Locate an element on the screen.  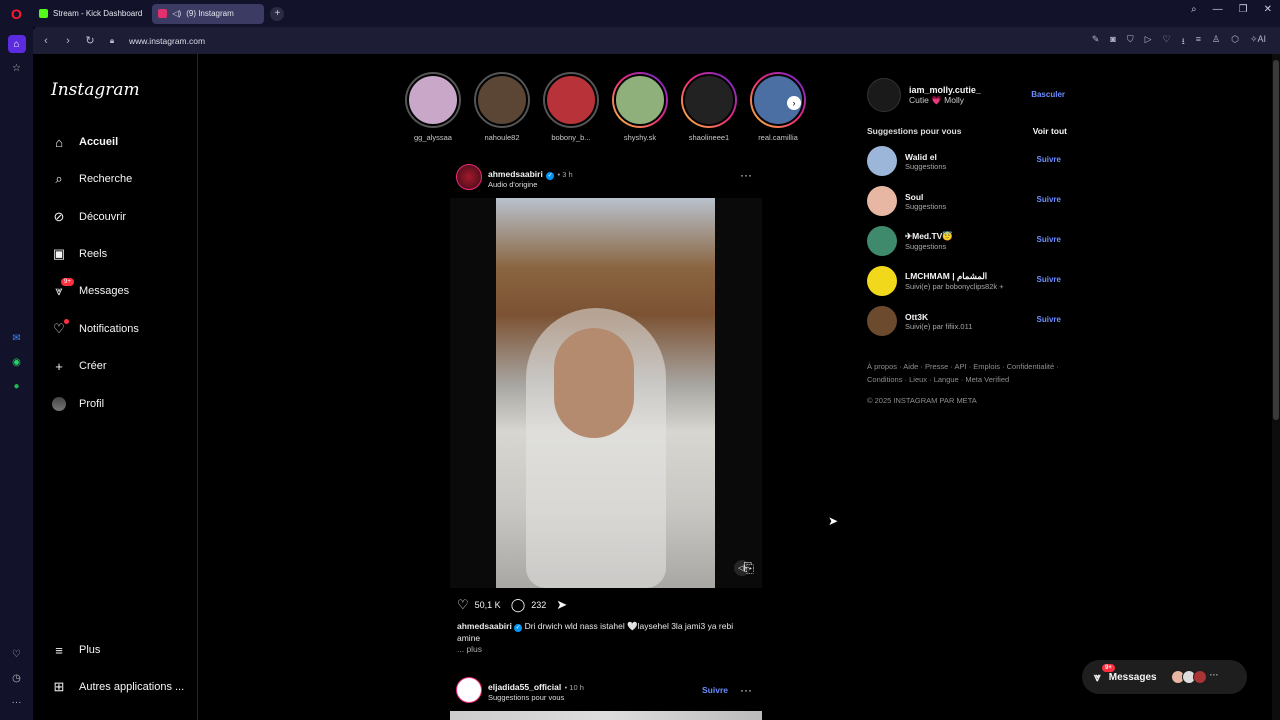
search-tabs-icon: ⌕ is located at coordinates (1194, 9).